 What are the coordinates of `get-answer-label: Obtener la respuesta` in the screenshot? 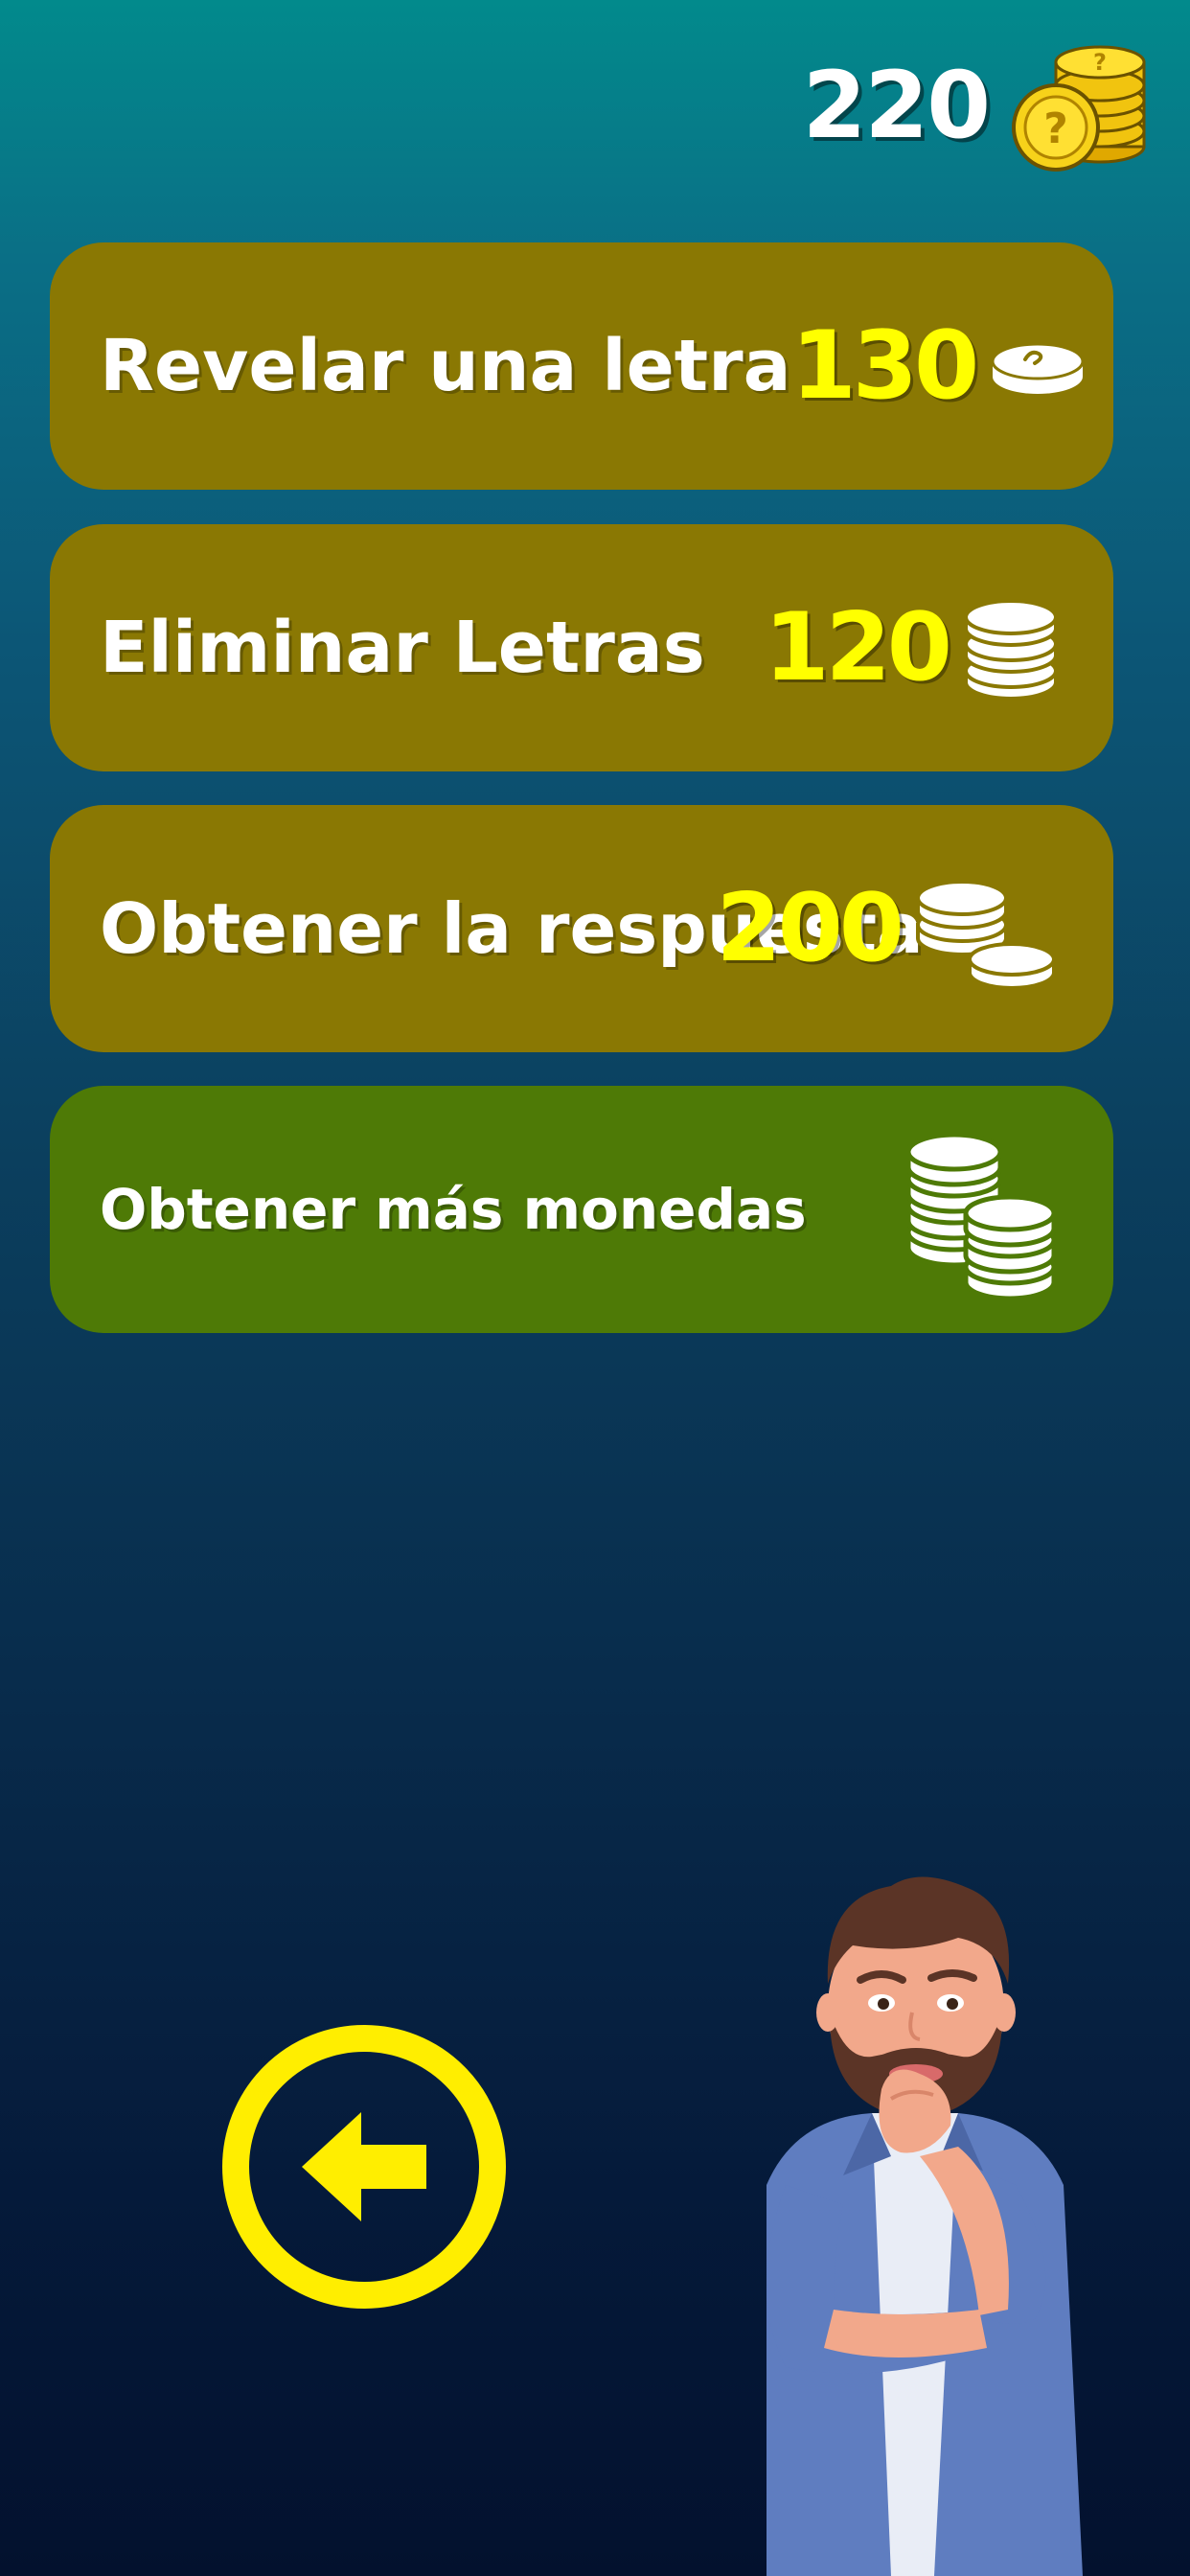 It's located at (512, 928).